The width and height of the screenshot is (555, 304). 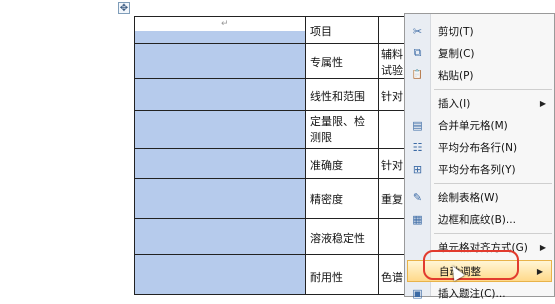 I want to click on borders-icon: ▦, so click(x=417, y=219).